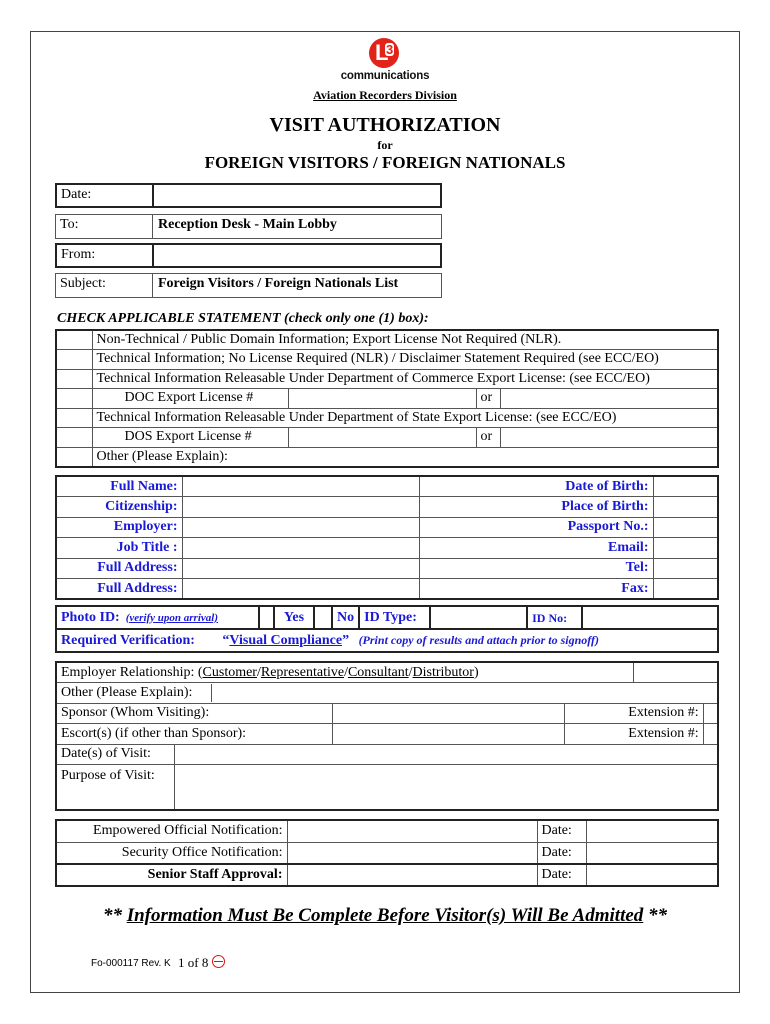 The height and width of the screenshot is (1024, 770). Describe the element at coordinates (652, 831) in the screenshot. I see `empowered-official-date-field` at that location.